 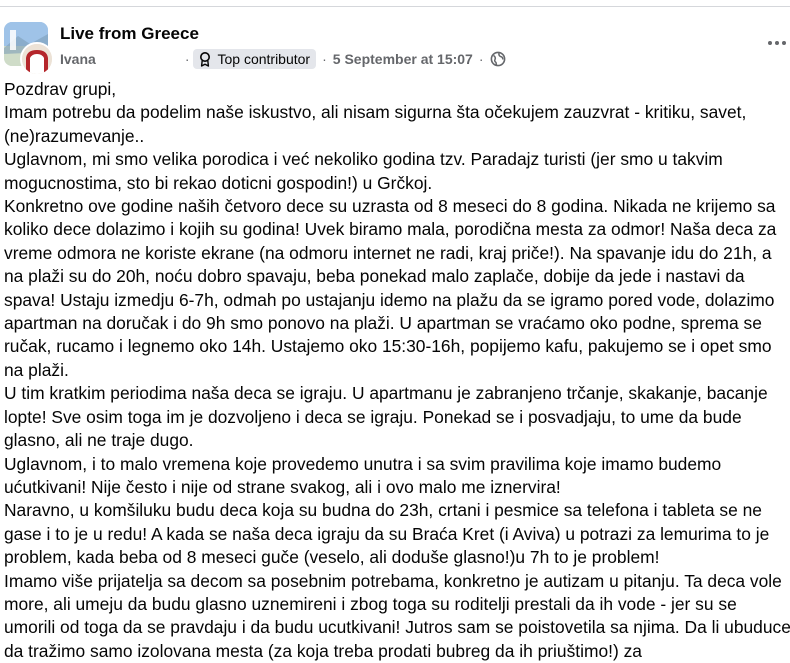 I want to click on top-contributor-badge: Top contributor, so click(x=255, y=59).